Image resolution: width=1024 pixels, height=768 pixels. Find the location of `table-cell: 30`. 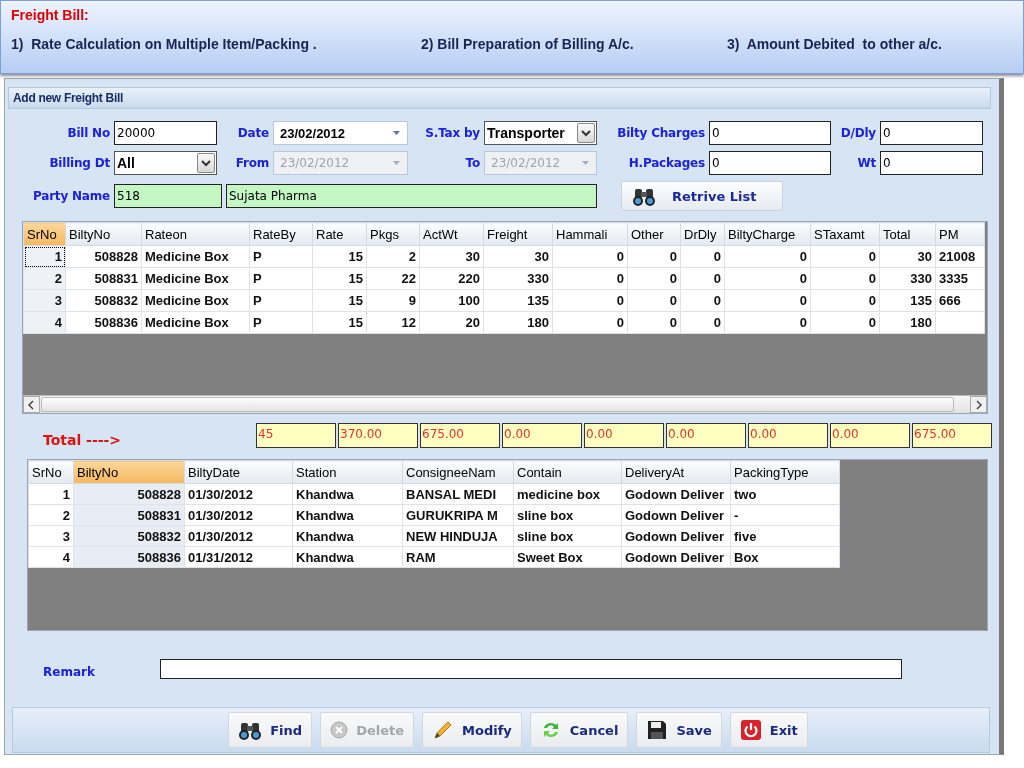

table-cell: 30 is located at coordinates (518, 256).